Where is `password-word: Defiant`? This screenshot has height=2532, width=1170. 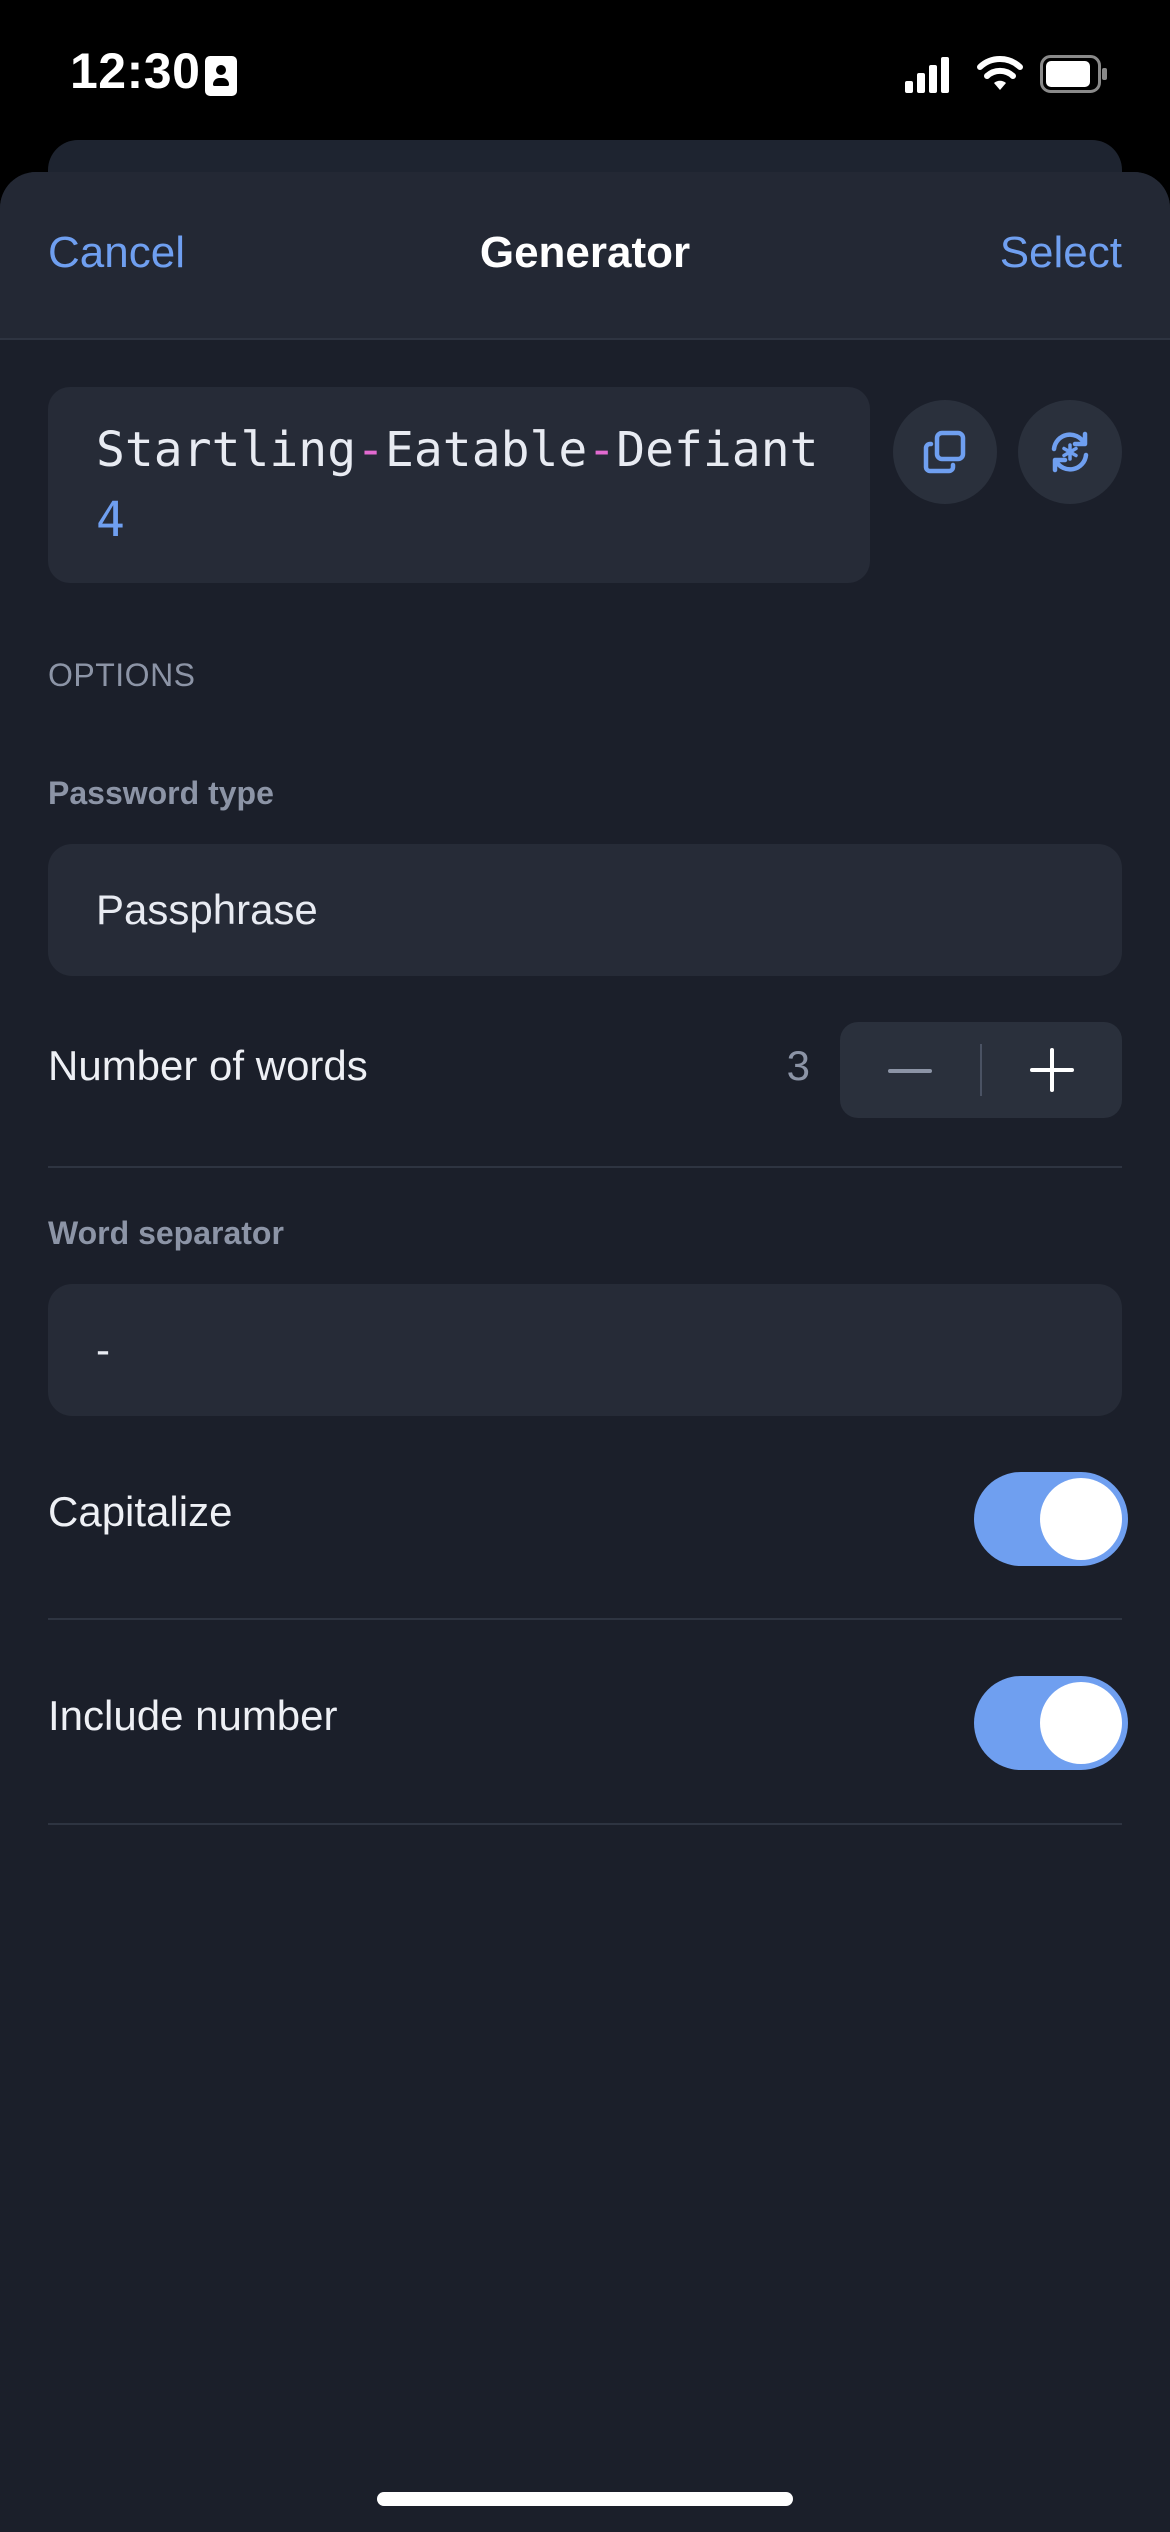
password-word: Defiant is located at coordinates (717, 450).